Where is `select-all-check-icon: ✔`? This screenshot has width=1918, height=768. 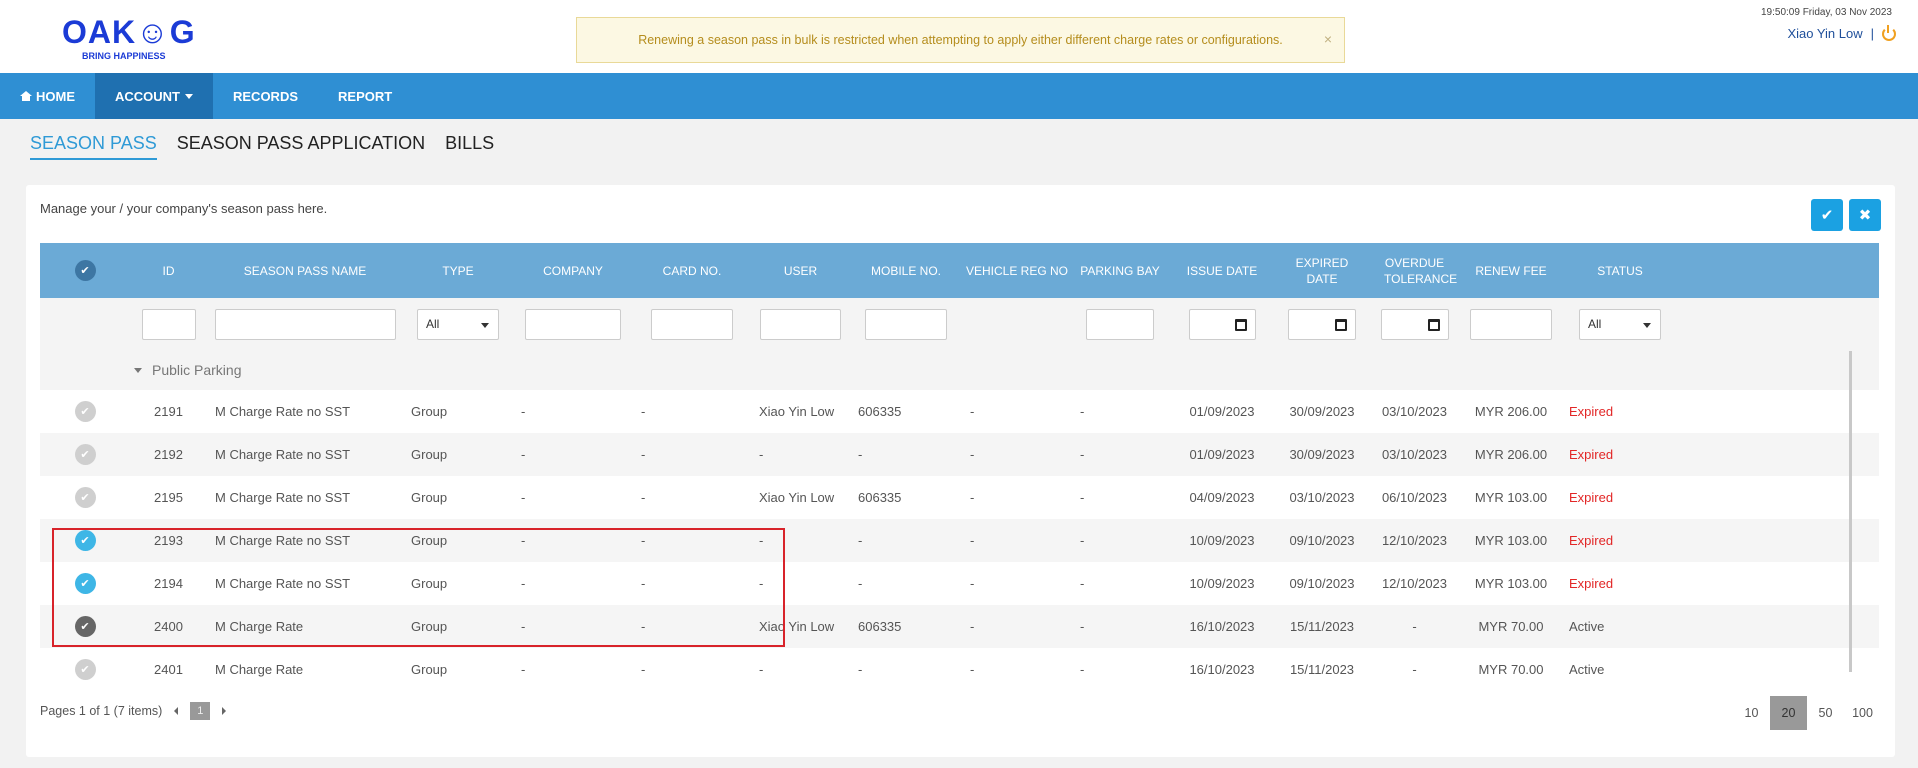
select-all-check-icon: ✔ is located at coordinates (85, 270).